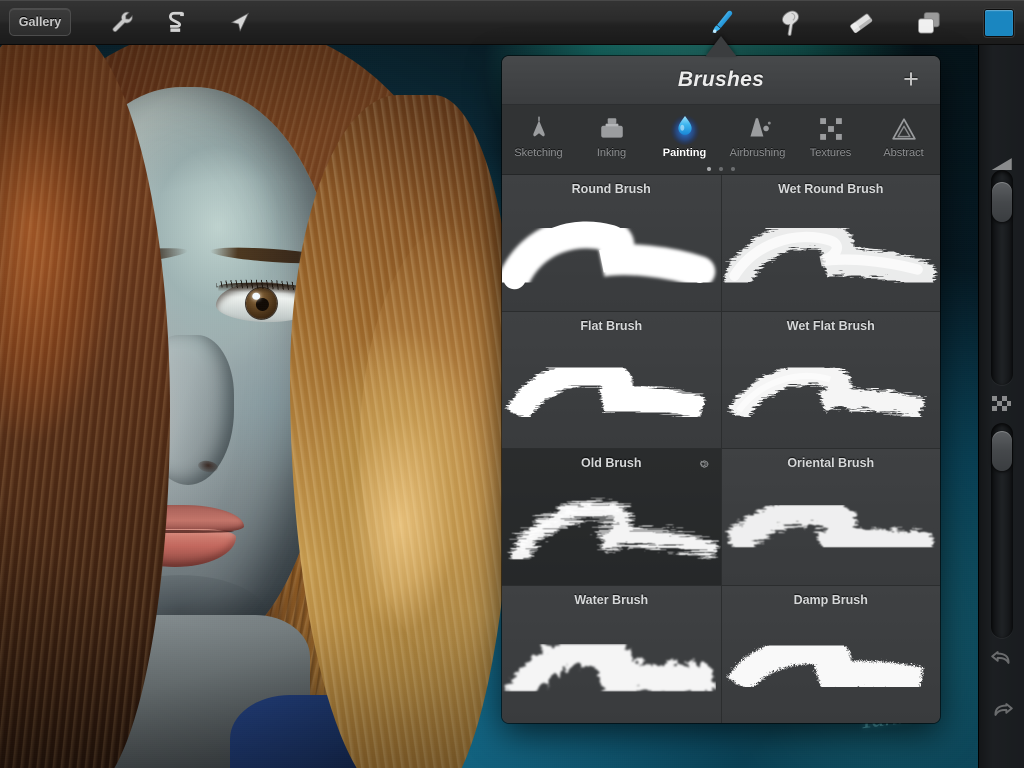 This screenshot has width=1024, height=768. I want to click on redo-icon, so click(1002, 710).